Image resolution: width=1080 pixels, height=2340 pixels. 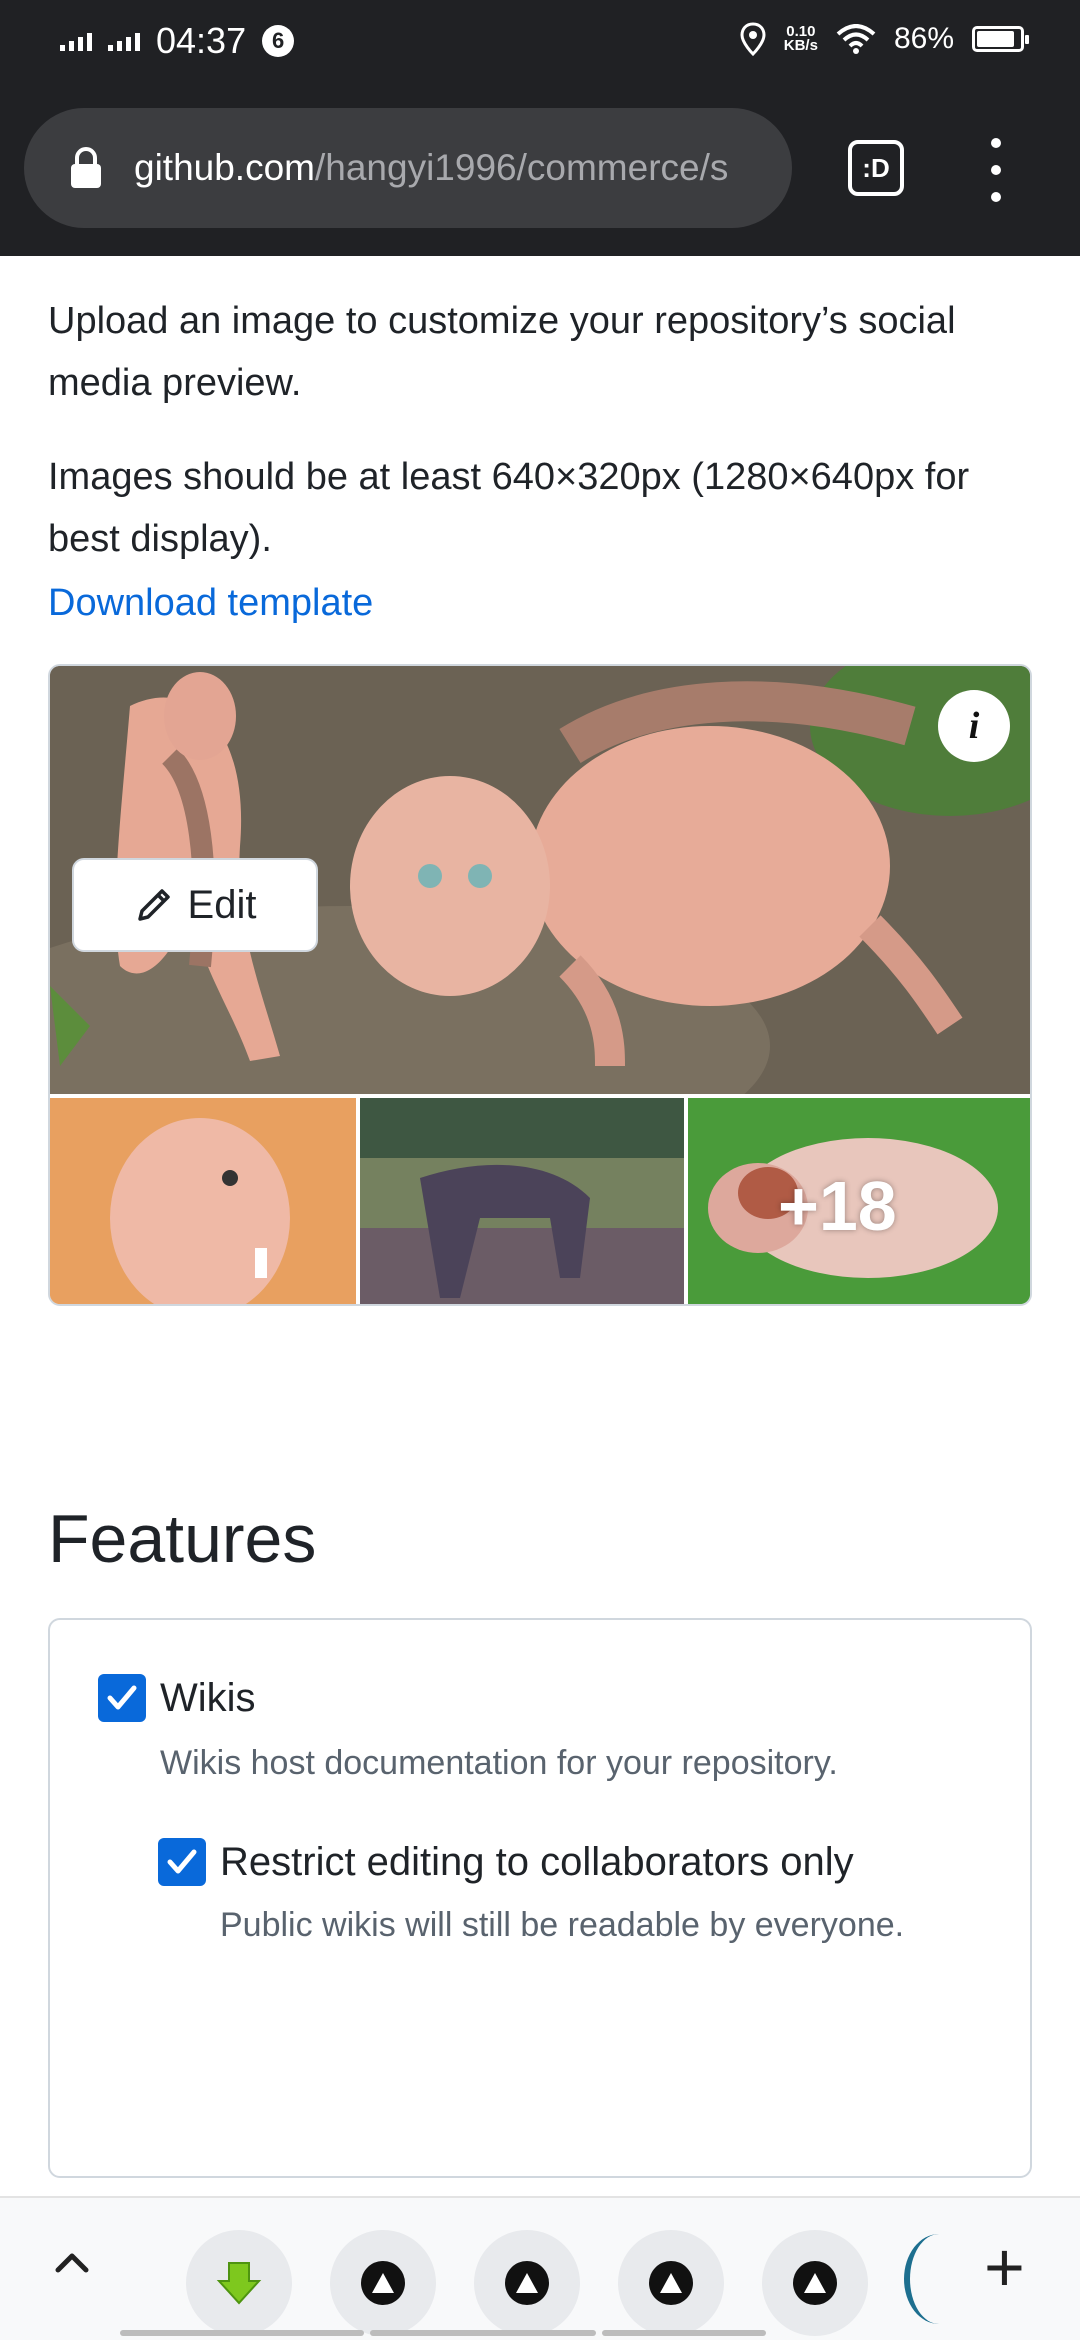 I want to click on thumbnail-strange-animal, so click(x=522, y=1201).